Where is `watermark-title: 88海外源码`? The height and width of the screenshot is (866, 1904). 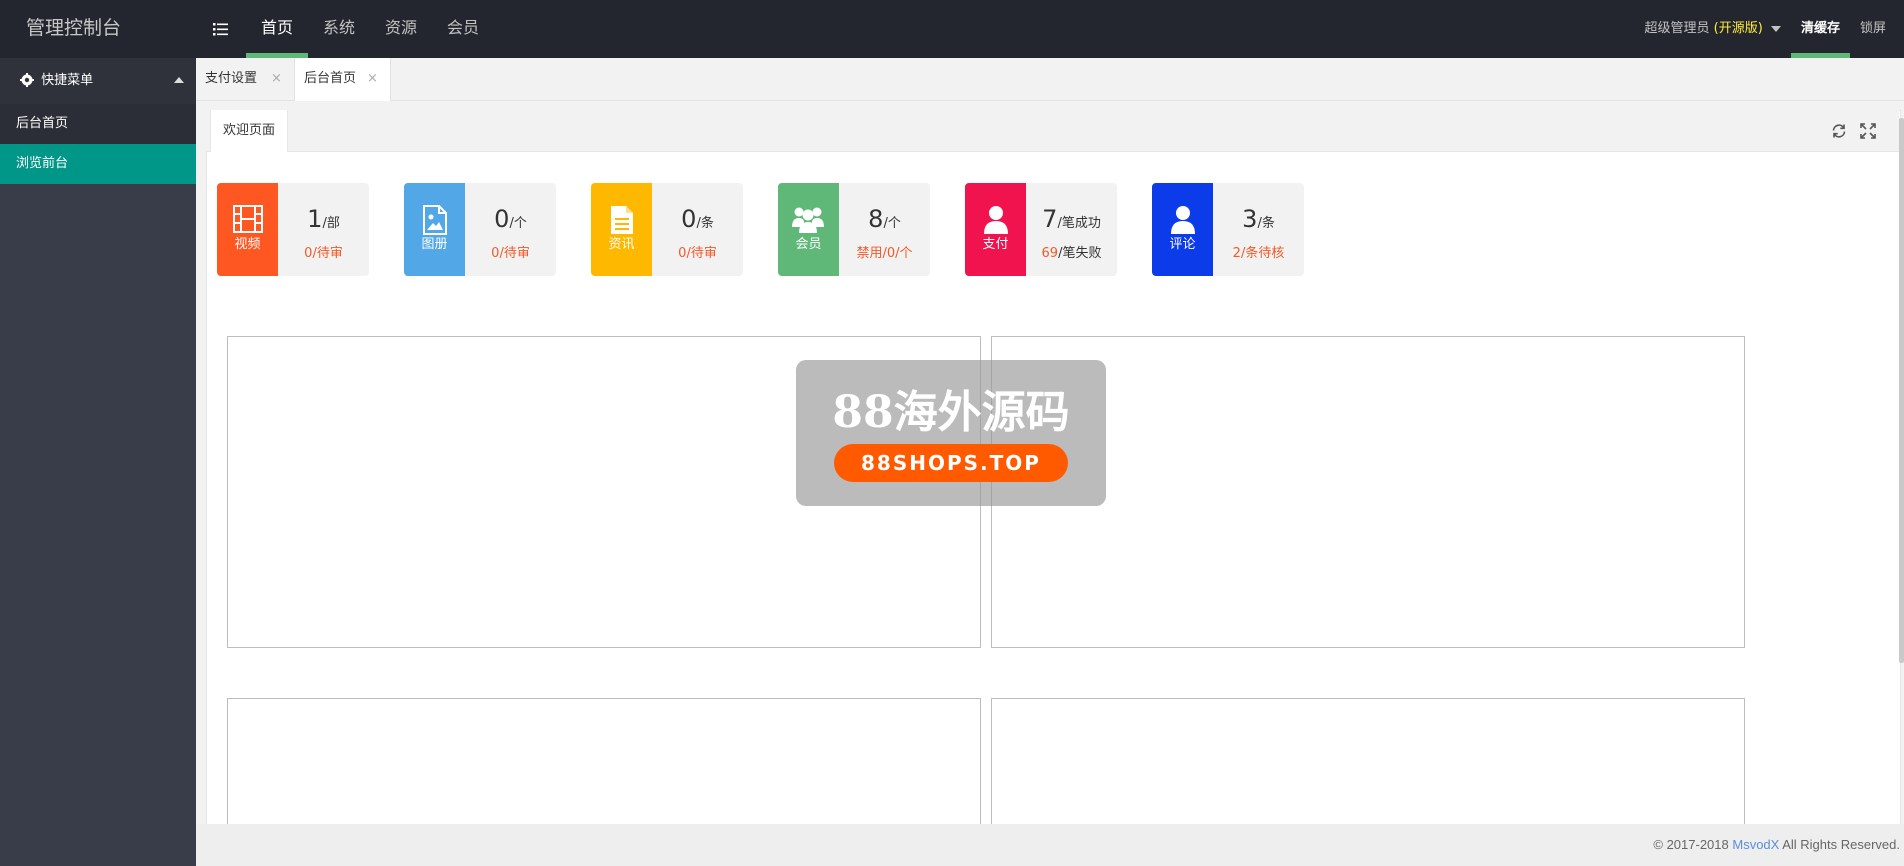
watermark-title: 88海外源码 is located at coordinates (951, 412).